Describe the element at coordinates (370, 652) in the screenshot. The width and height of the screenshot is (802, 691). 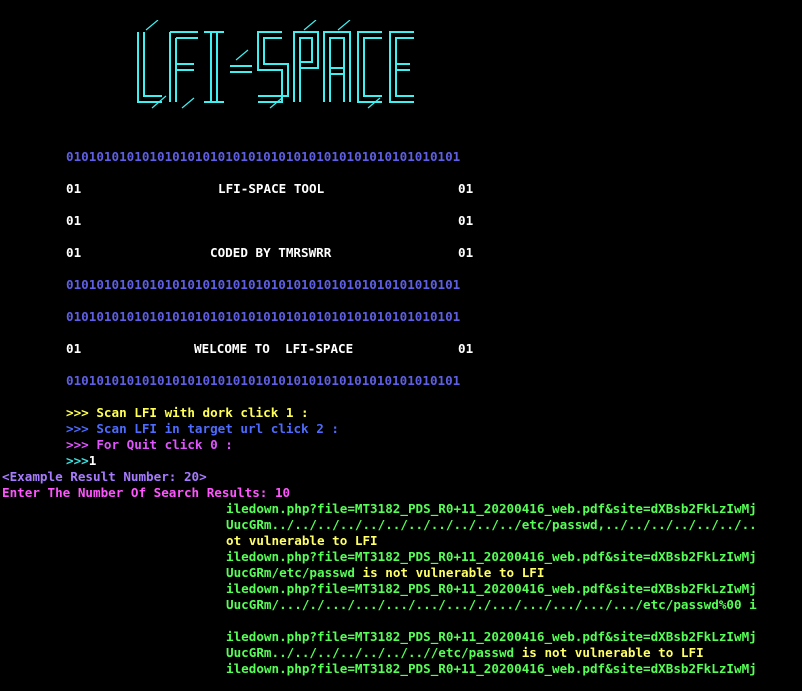
I see `result-text: UucGRm../../../../../../..//etc/passwd` at that location.